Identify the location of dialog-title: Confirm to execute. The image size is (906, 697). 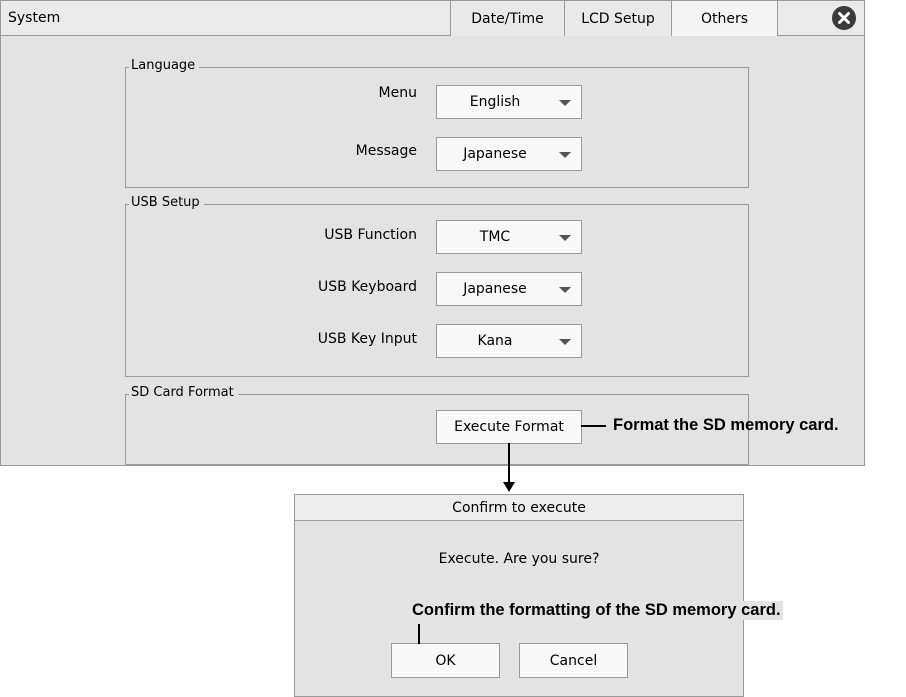
(519, 508).